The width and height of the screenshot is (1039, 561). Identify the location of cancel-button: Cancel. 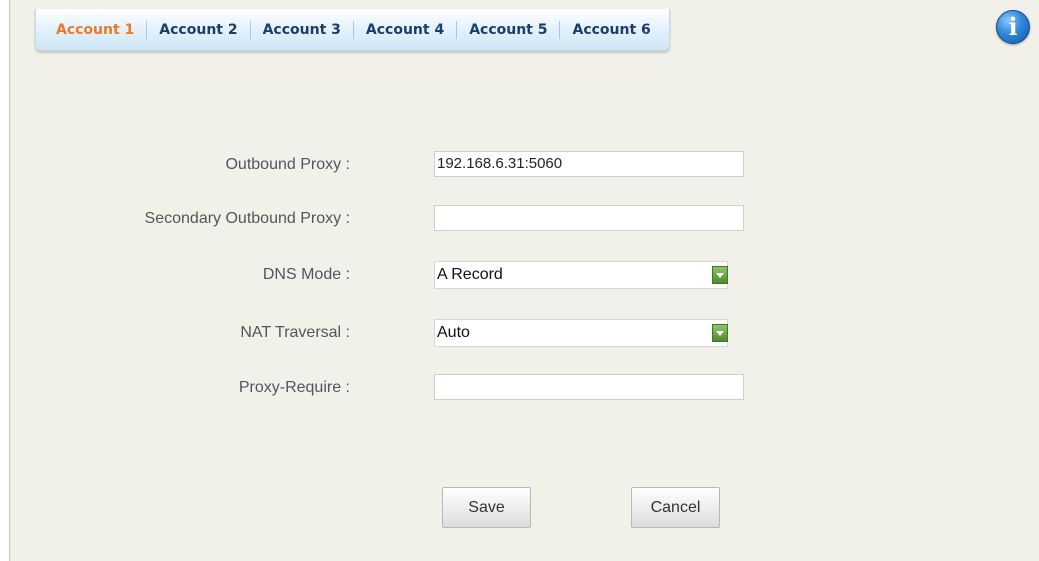
(675, 507).